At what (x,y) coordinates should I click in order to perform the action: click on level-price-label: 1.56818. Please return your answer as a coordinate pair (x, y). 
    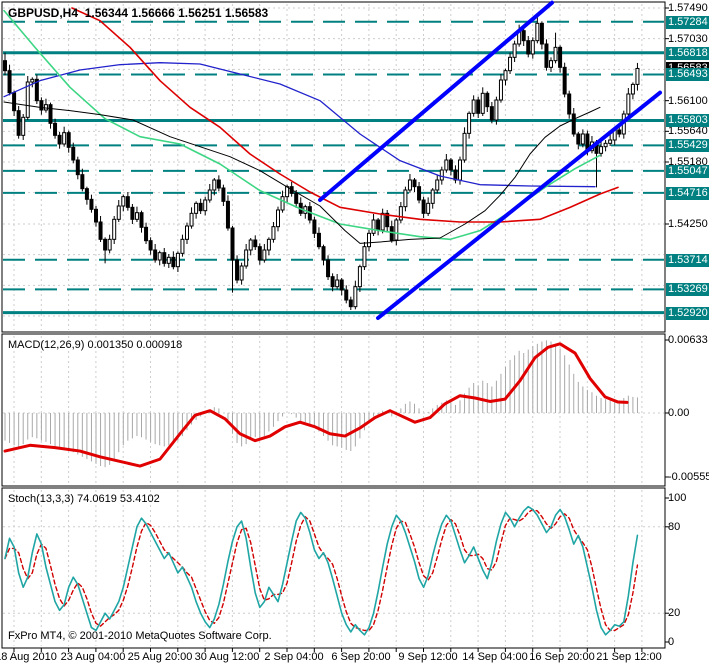
    Looking at the image, I should click on (687, 53).